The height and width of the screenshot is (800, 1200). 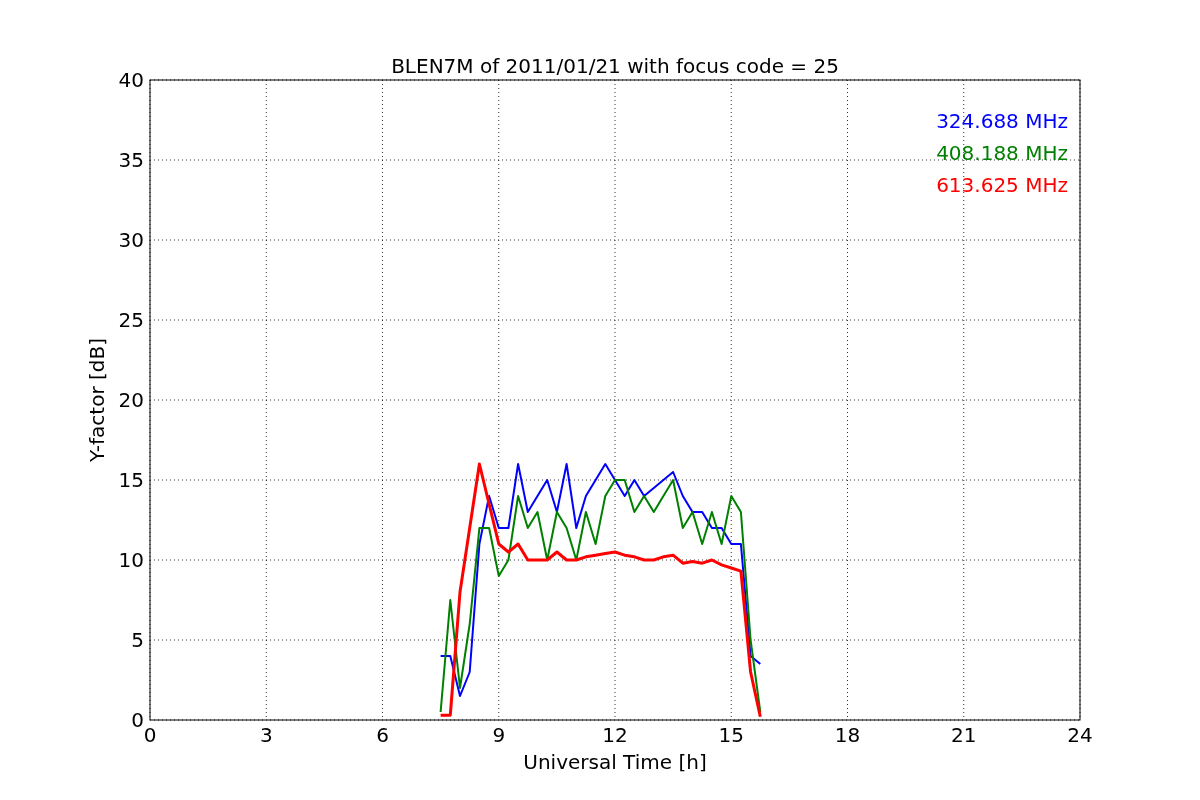 What do you see at coordinates (131, 240) in the screenshot?
I see `y-tick-label: 30` at bounding box center [131, 240].